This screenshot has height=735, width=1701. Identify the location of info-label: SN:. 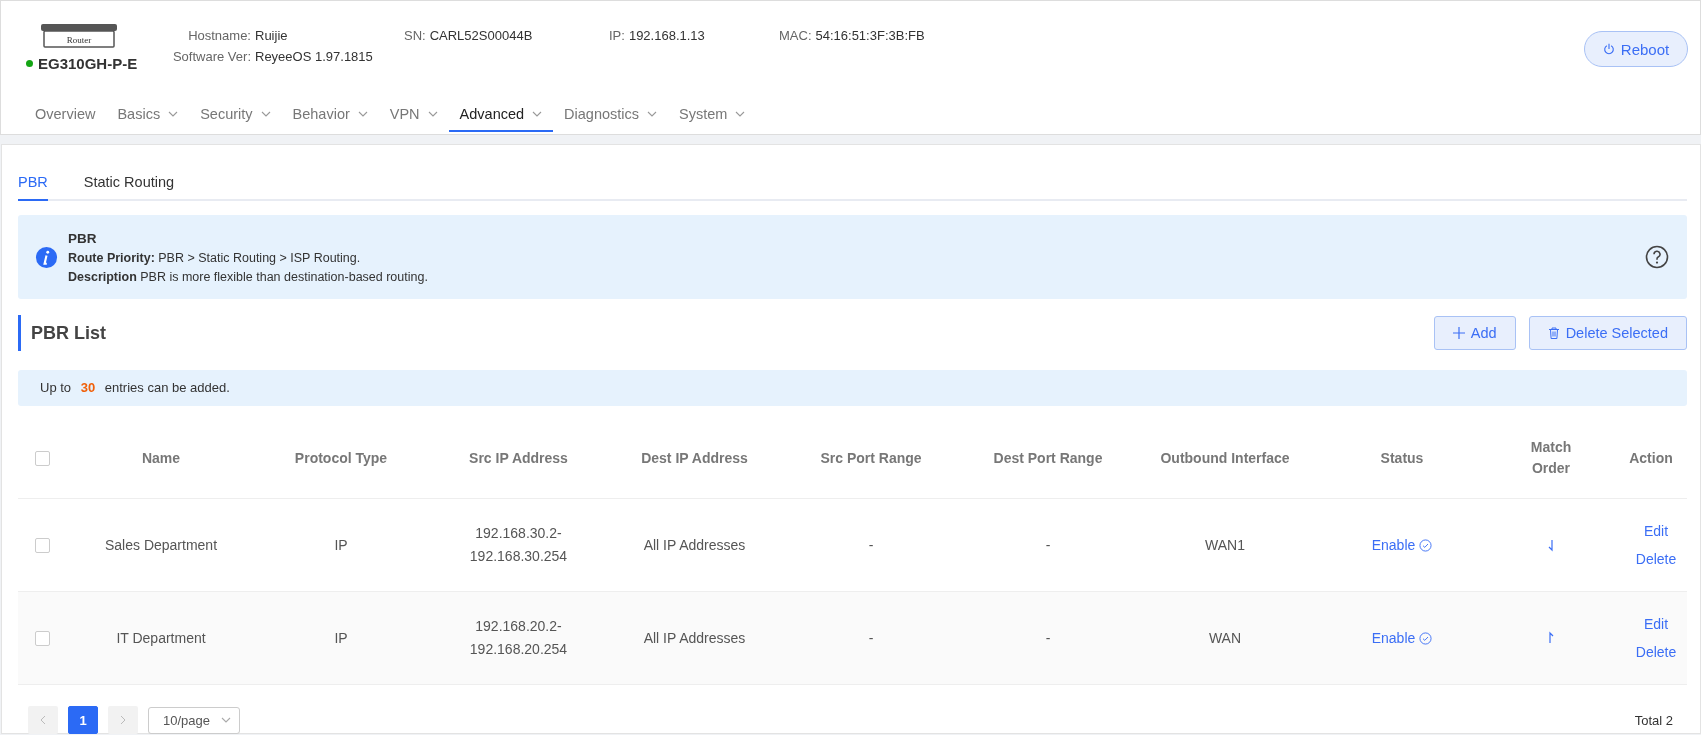
(415, 35).